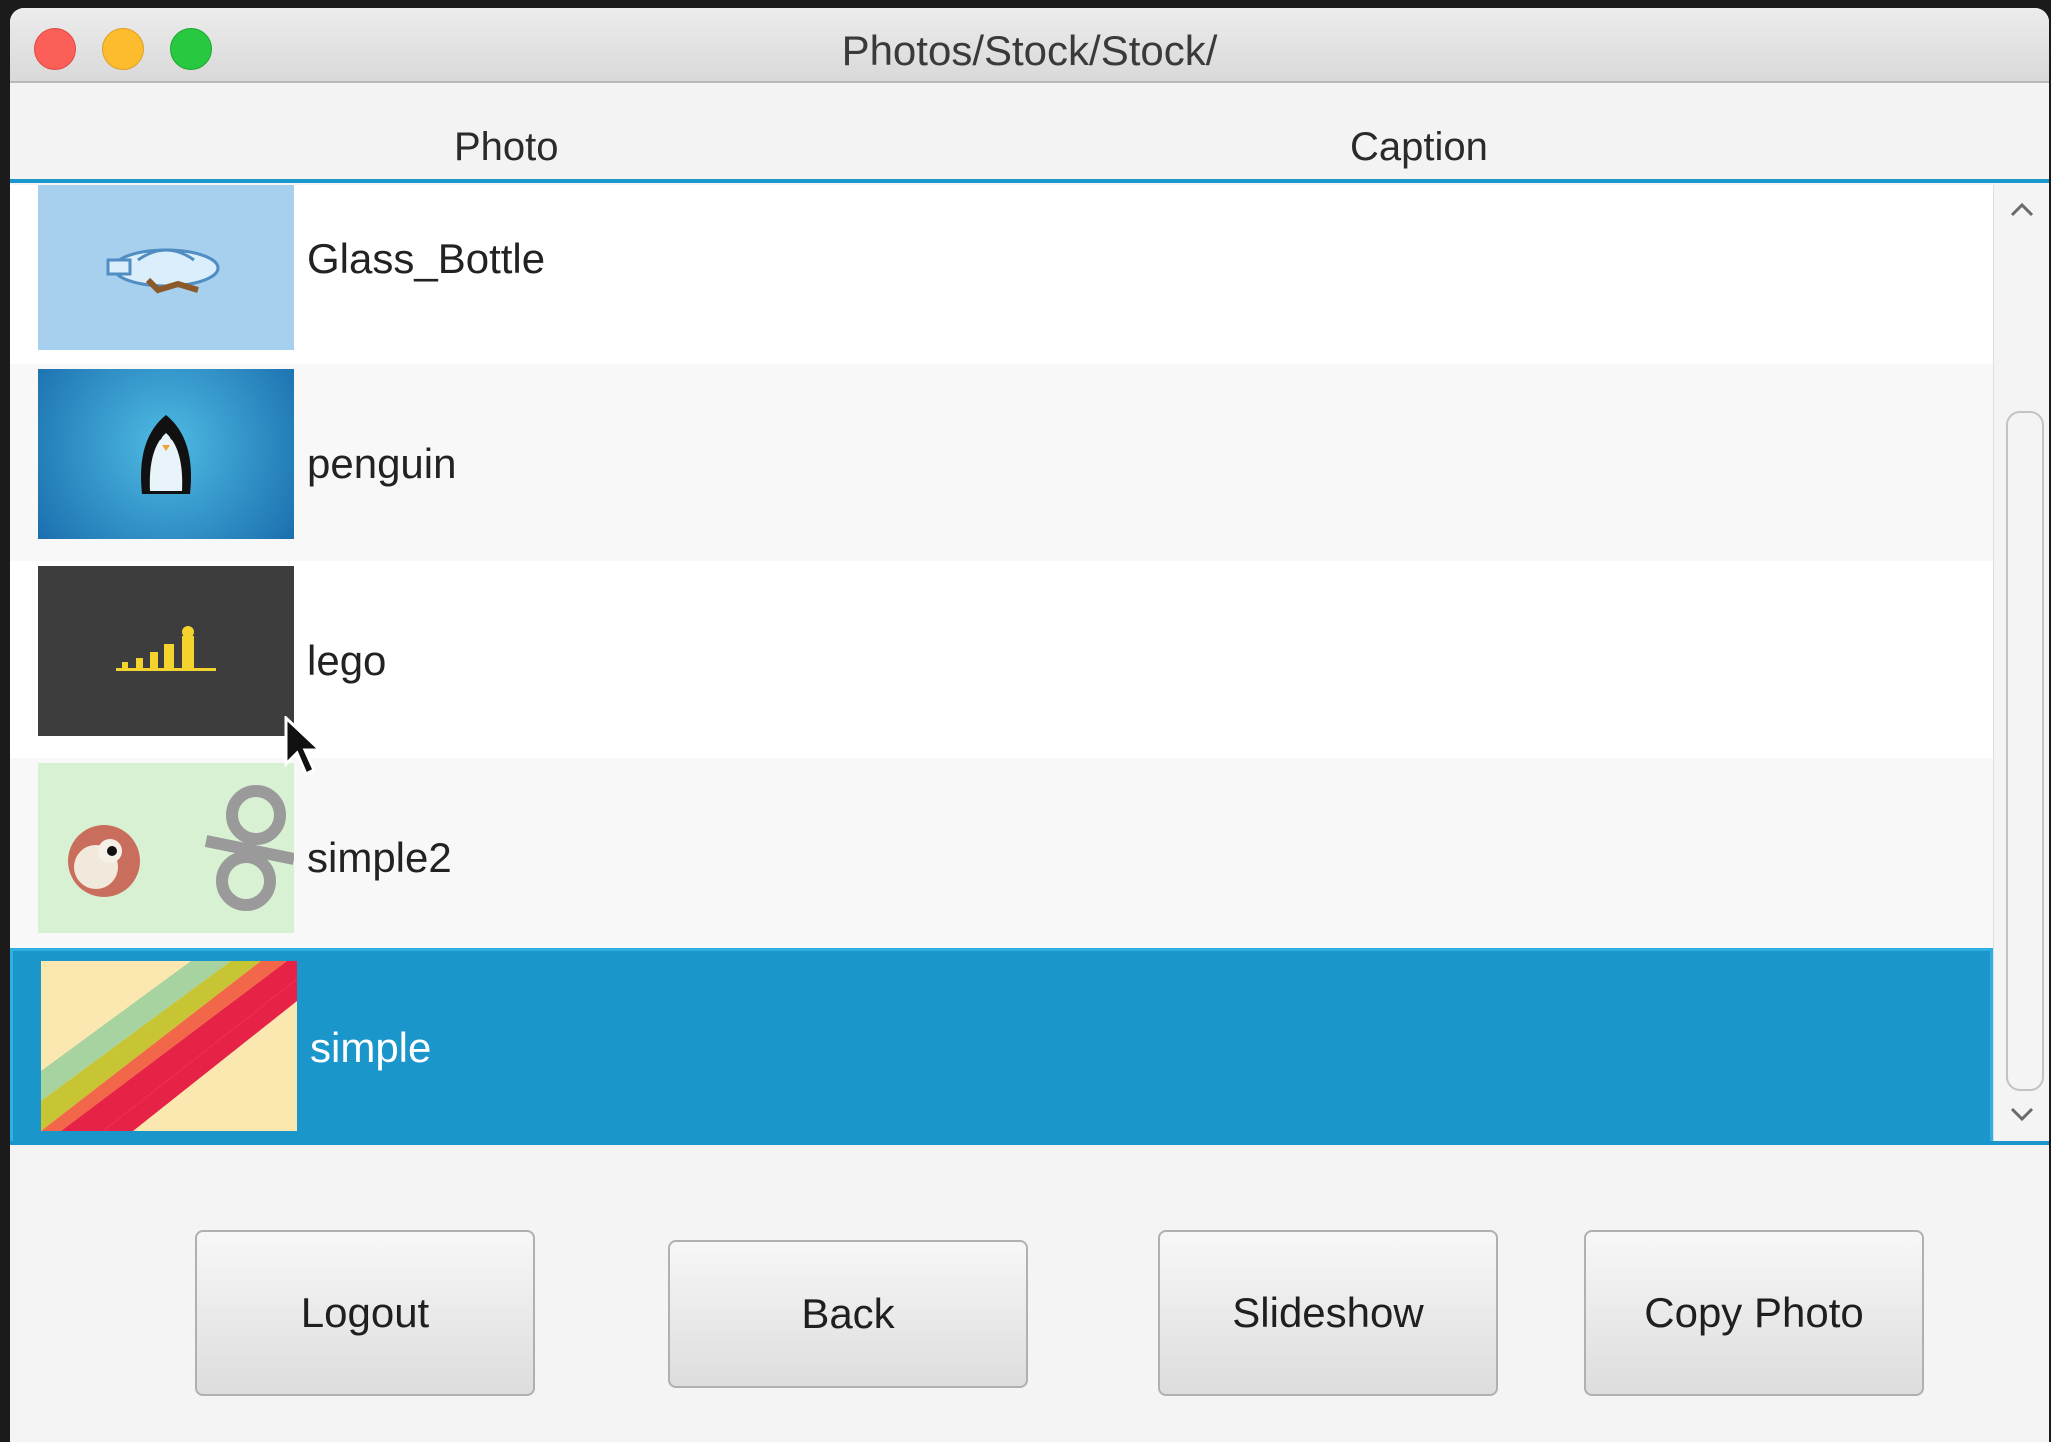 This screenshot has width=2051, height=1442. I want to click on scroll-up-icon, so click(2022, 211).